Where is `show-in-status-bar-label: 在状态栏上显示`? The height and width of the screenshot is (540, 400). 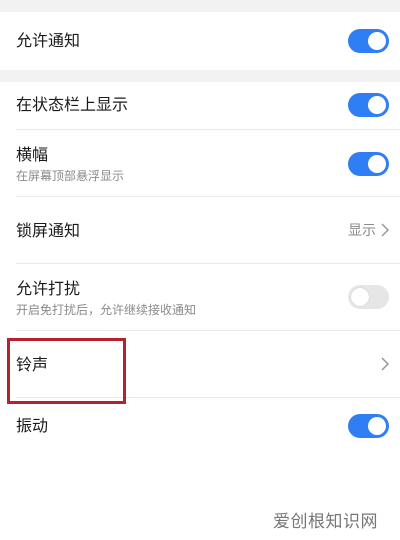
show-in-status-bar-label: 在状态栏上显示 is located at coordinates (72, 104).